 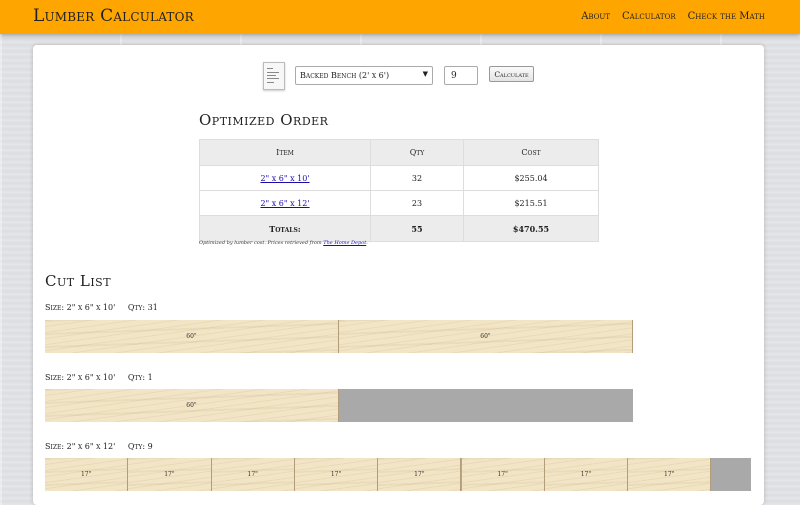 I want to click on table-row: 2" x 6" x 10' 32 $255.04, so click(x=399, y=178).